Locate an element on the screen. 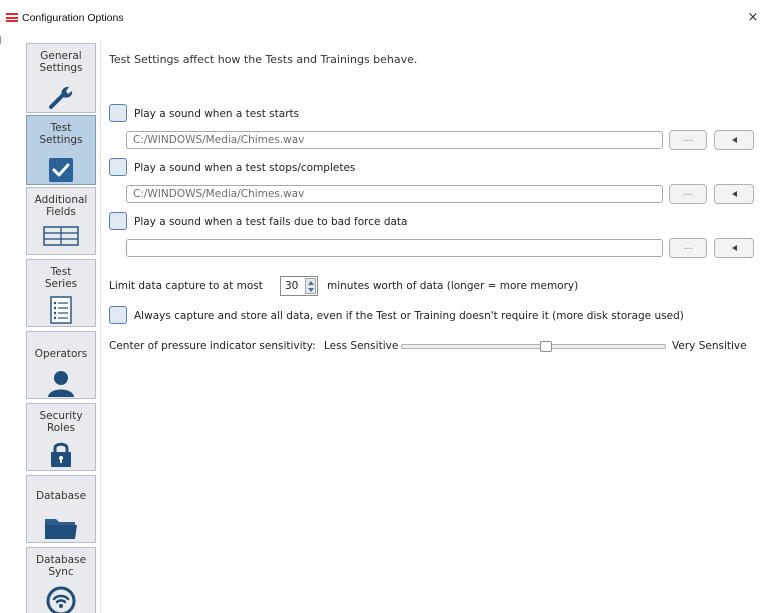 The image size is (763, 613). wifi-sync-icon is located at coordinates (61, 599).